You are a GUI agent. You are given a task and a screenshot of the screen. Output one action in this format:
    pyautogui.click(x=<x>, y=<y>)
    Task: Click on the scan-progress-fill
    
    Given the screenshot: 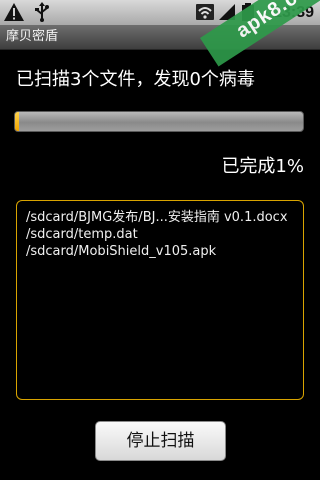 What is the action you would take?
    pyautogui.click(x=17, y=121)
    